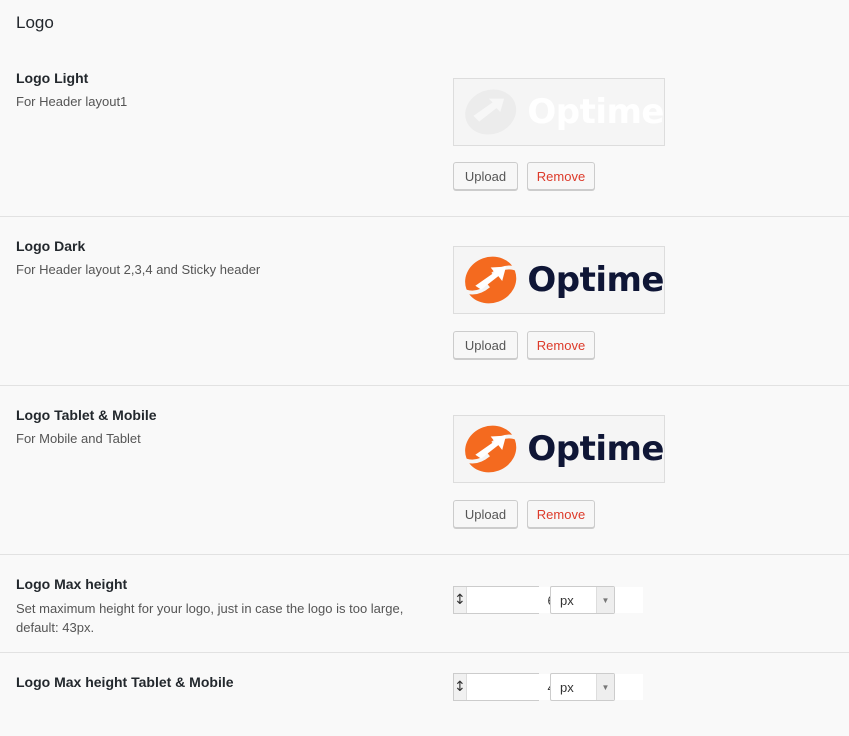  I want to click on logo-dark-preview: Optime, so click(559, 280).